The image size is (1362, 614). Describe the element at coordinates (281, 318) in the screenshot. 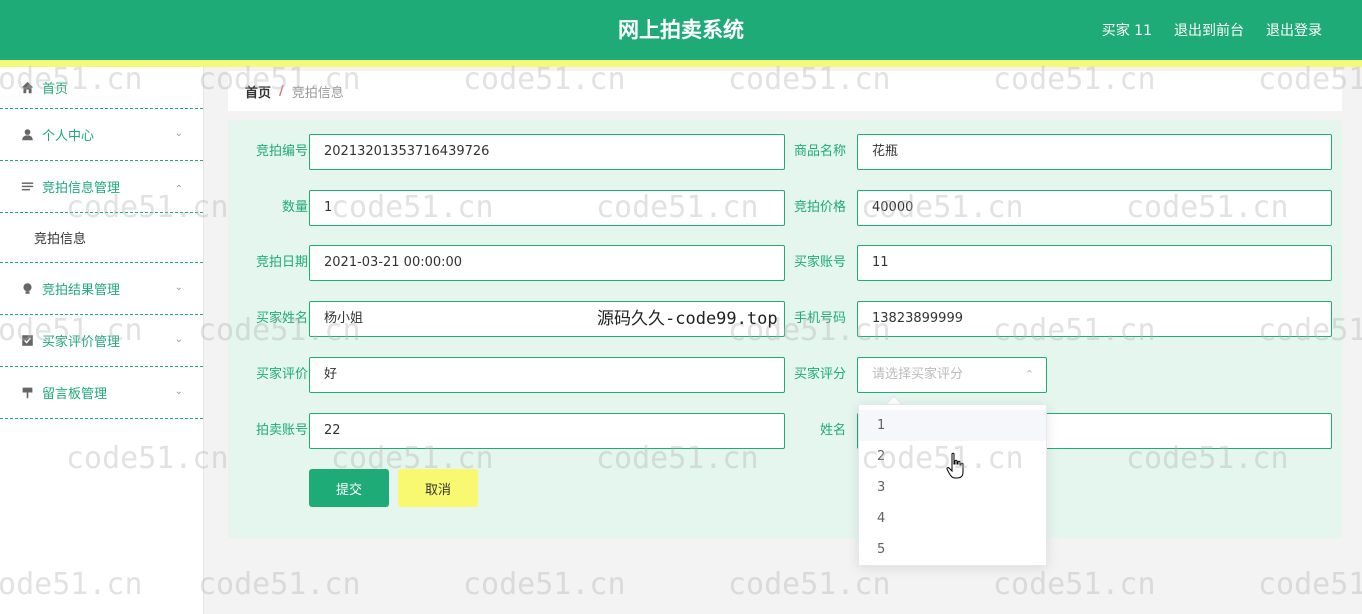

I see `buyer-name-label: 买家姓名` at that location.